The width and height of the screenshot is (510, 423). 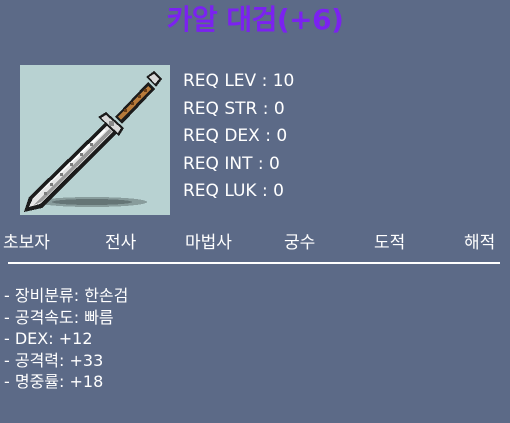 What do you see at coordinates (121, 243) in the screenshot?
I see `job-warrior: 전사` at bounding box center [121, 243].